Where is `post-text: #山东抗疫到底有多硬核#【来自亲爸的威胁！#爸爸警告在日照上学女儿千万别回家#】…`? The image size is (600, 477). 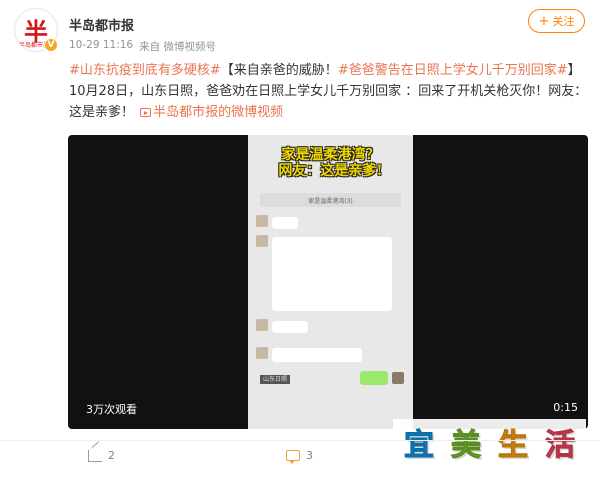 post-text: #山东抗疫到底有多硬核#【来自亲爸的威胁！#爸爸警告在日照上学女儿千万别回家#】… is located at coordinates (329, 91).